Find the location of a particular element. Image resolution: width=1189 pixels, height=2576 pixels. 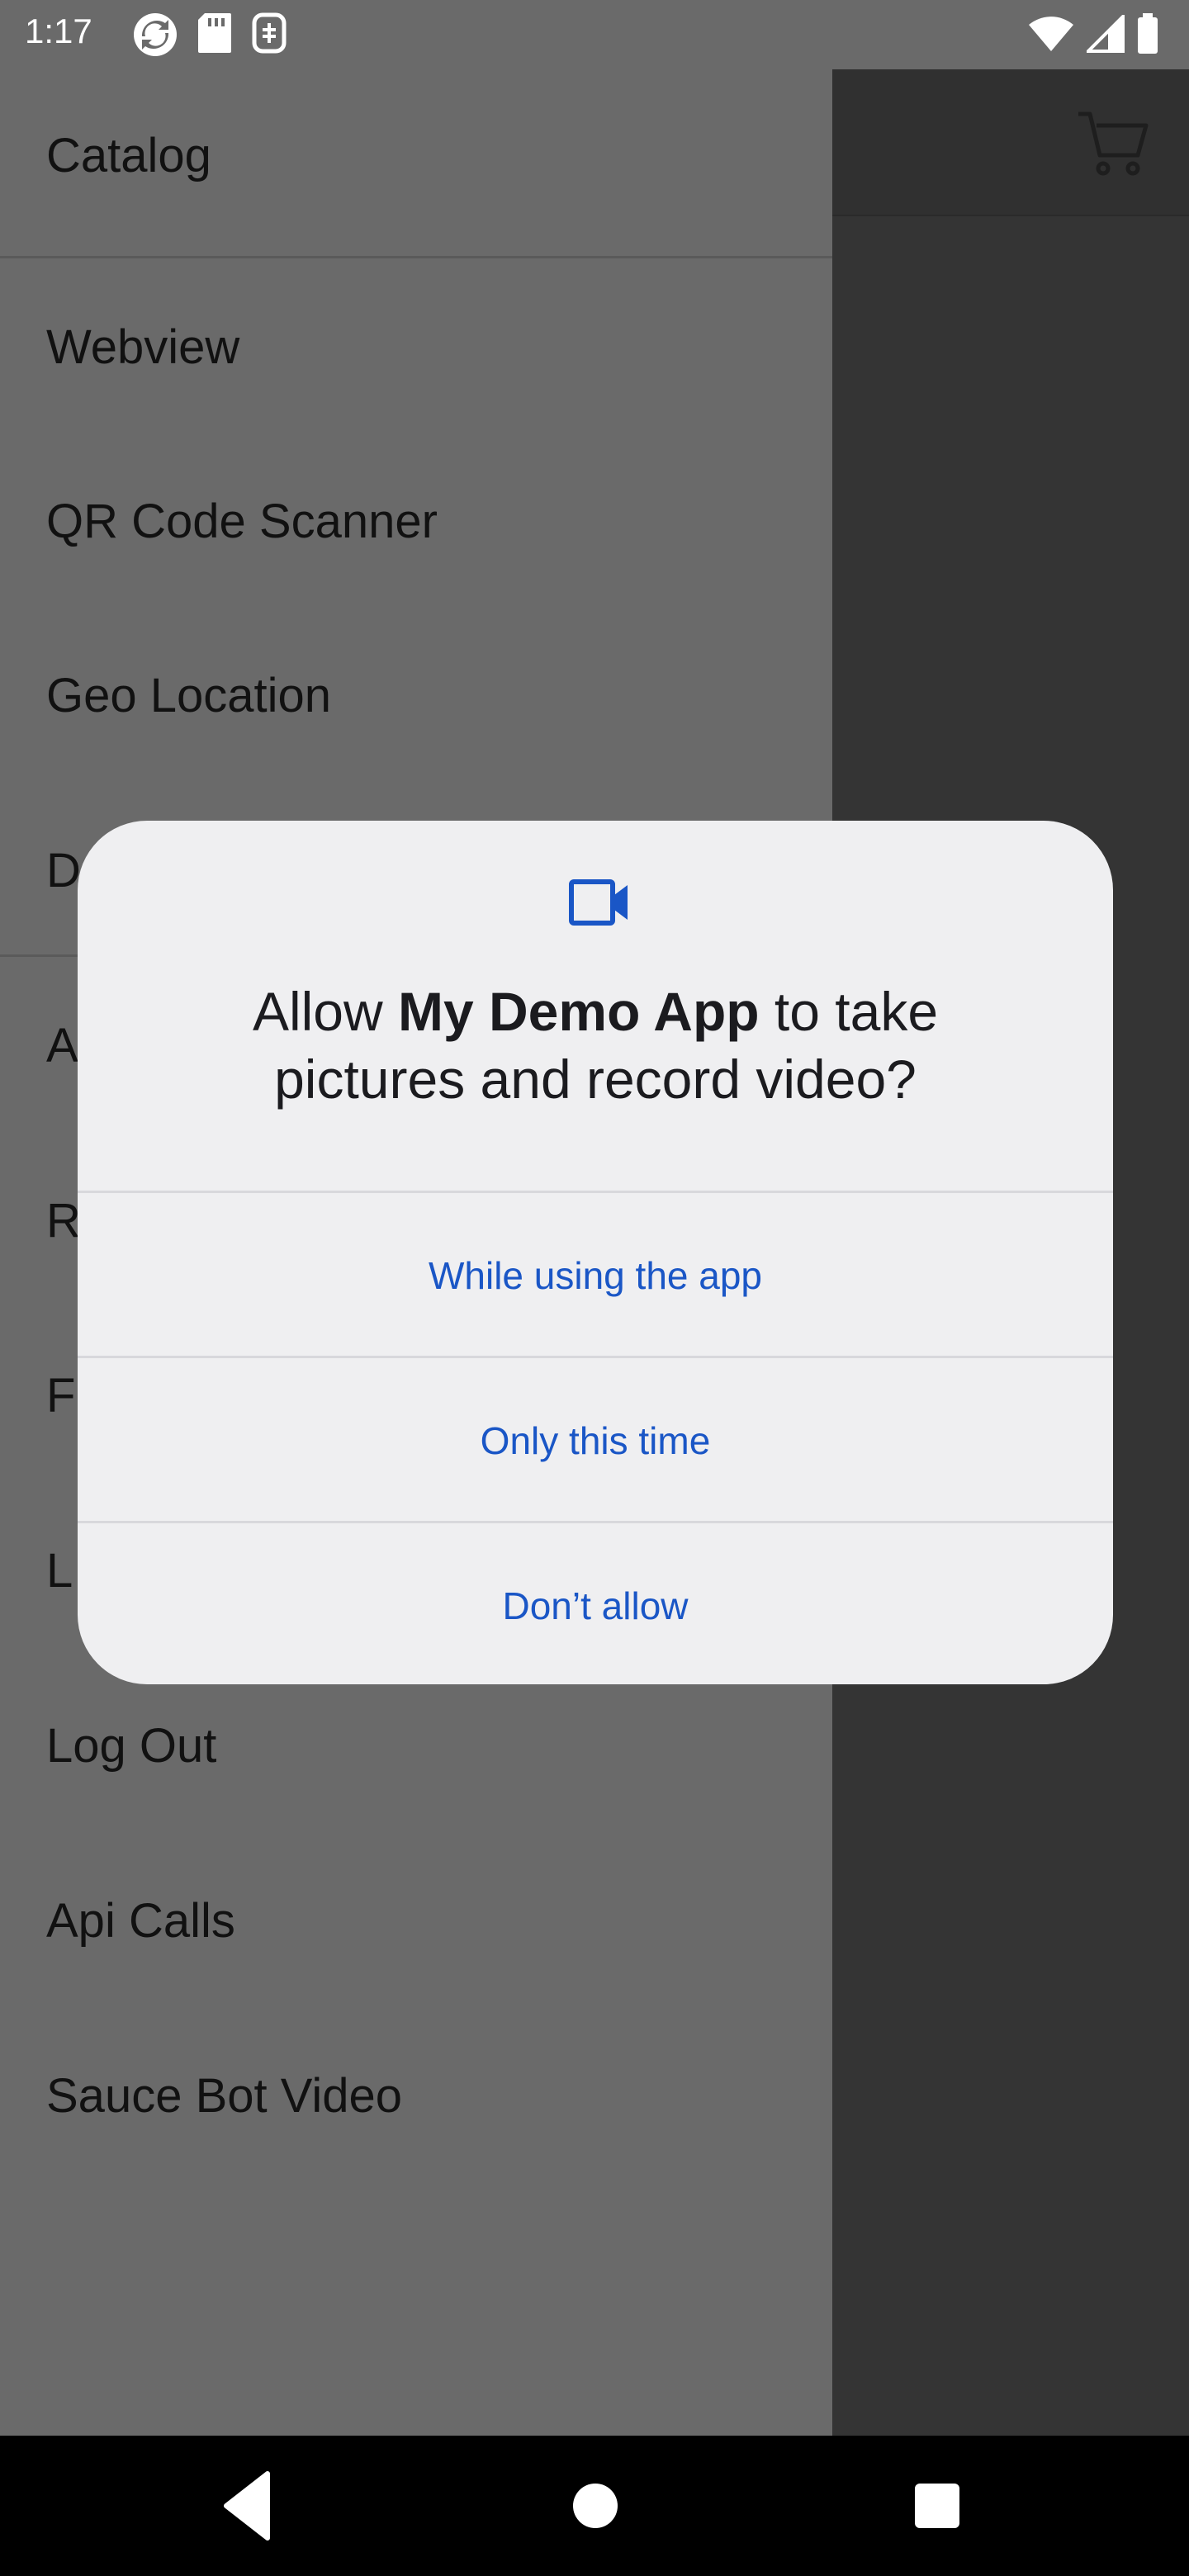

menu-divider is located at coordinates (416, 257).